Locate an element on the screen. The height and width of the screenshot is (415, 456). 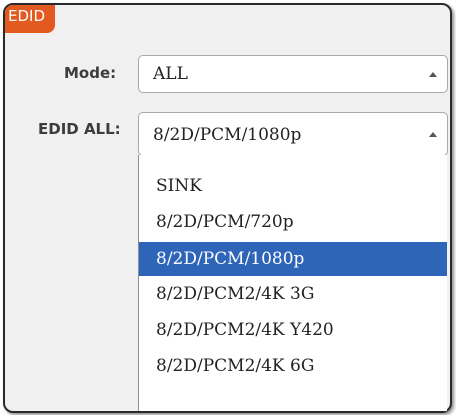
dropdown-option-720p: 8/2D/PCM/720p is located at coordinates (293, 222).